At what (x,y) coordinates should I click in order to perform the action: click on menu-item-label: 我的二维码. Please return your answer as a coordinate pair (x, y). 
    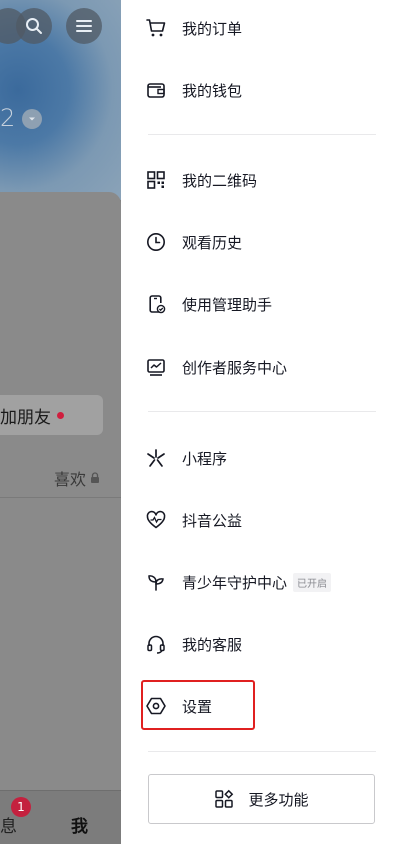
    Looking at the image, I should click on (220, 180).